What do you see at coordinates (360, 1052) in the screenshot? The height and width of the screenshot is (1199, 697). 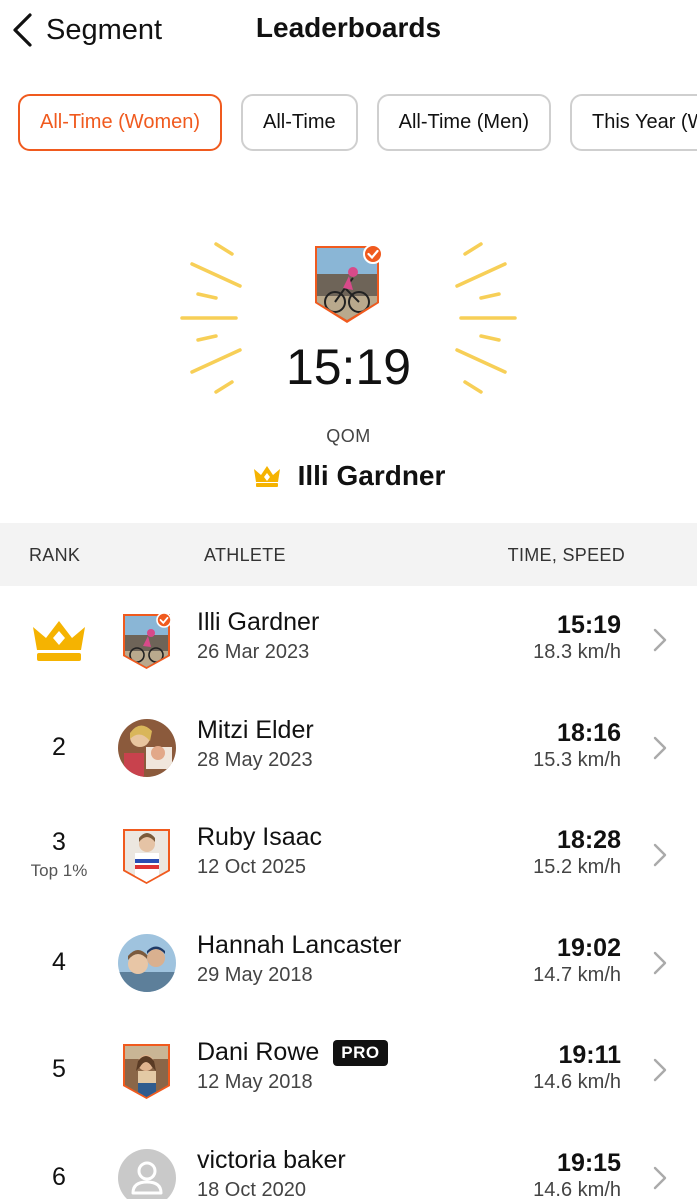 I see `pro-badge: PRO` at bounding box center [360, 1052].